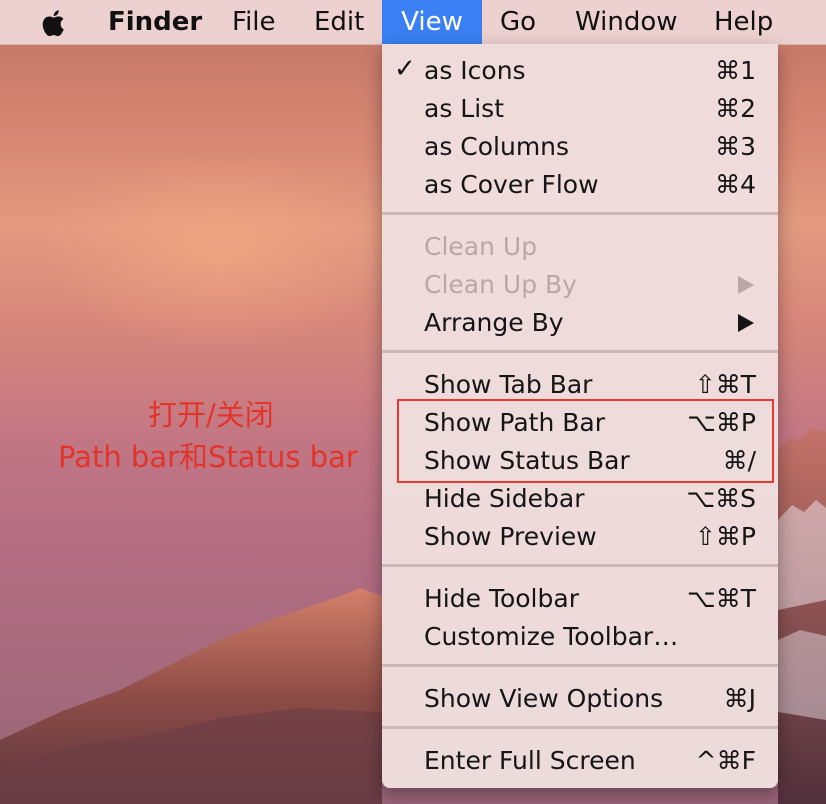  What do you see at coordinates (432, 22) in the screenshot?
I see `menu-view: View` at bounding box center [432, 22].